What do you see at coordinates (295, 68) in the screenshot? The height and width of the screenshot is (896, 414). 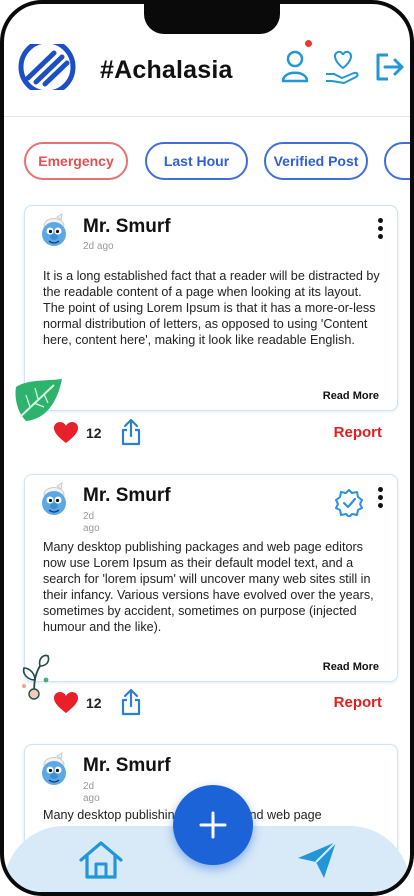 I see `profile-icon` at bounding box center [295, 68].